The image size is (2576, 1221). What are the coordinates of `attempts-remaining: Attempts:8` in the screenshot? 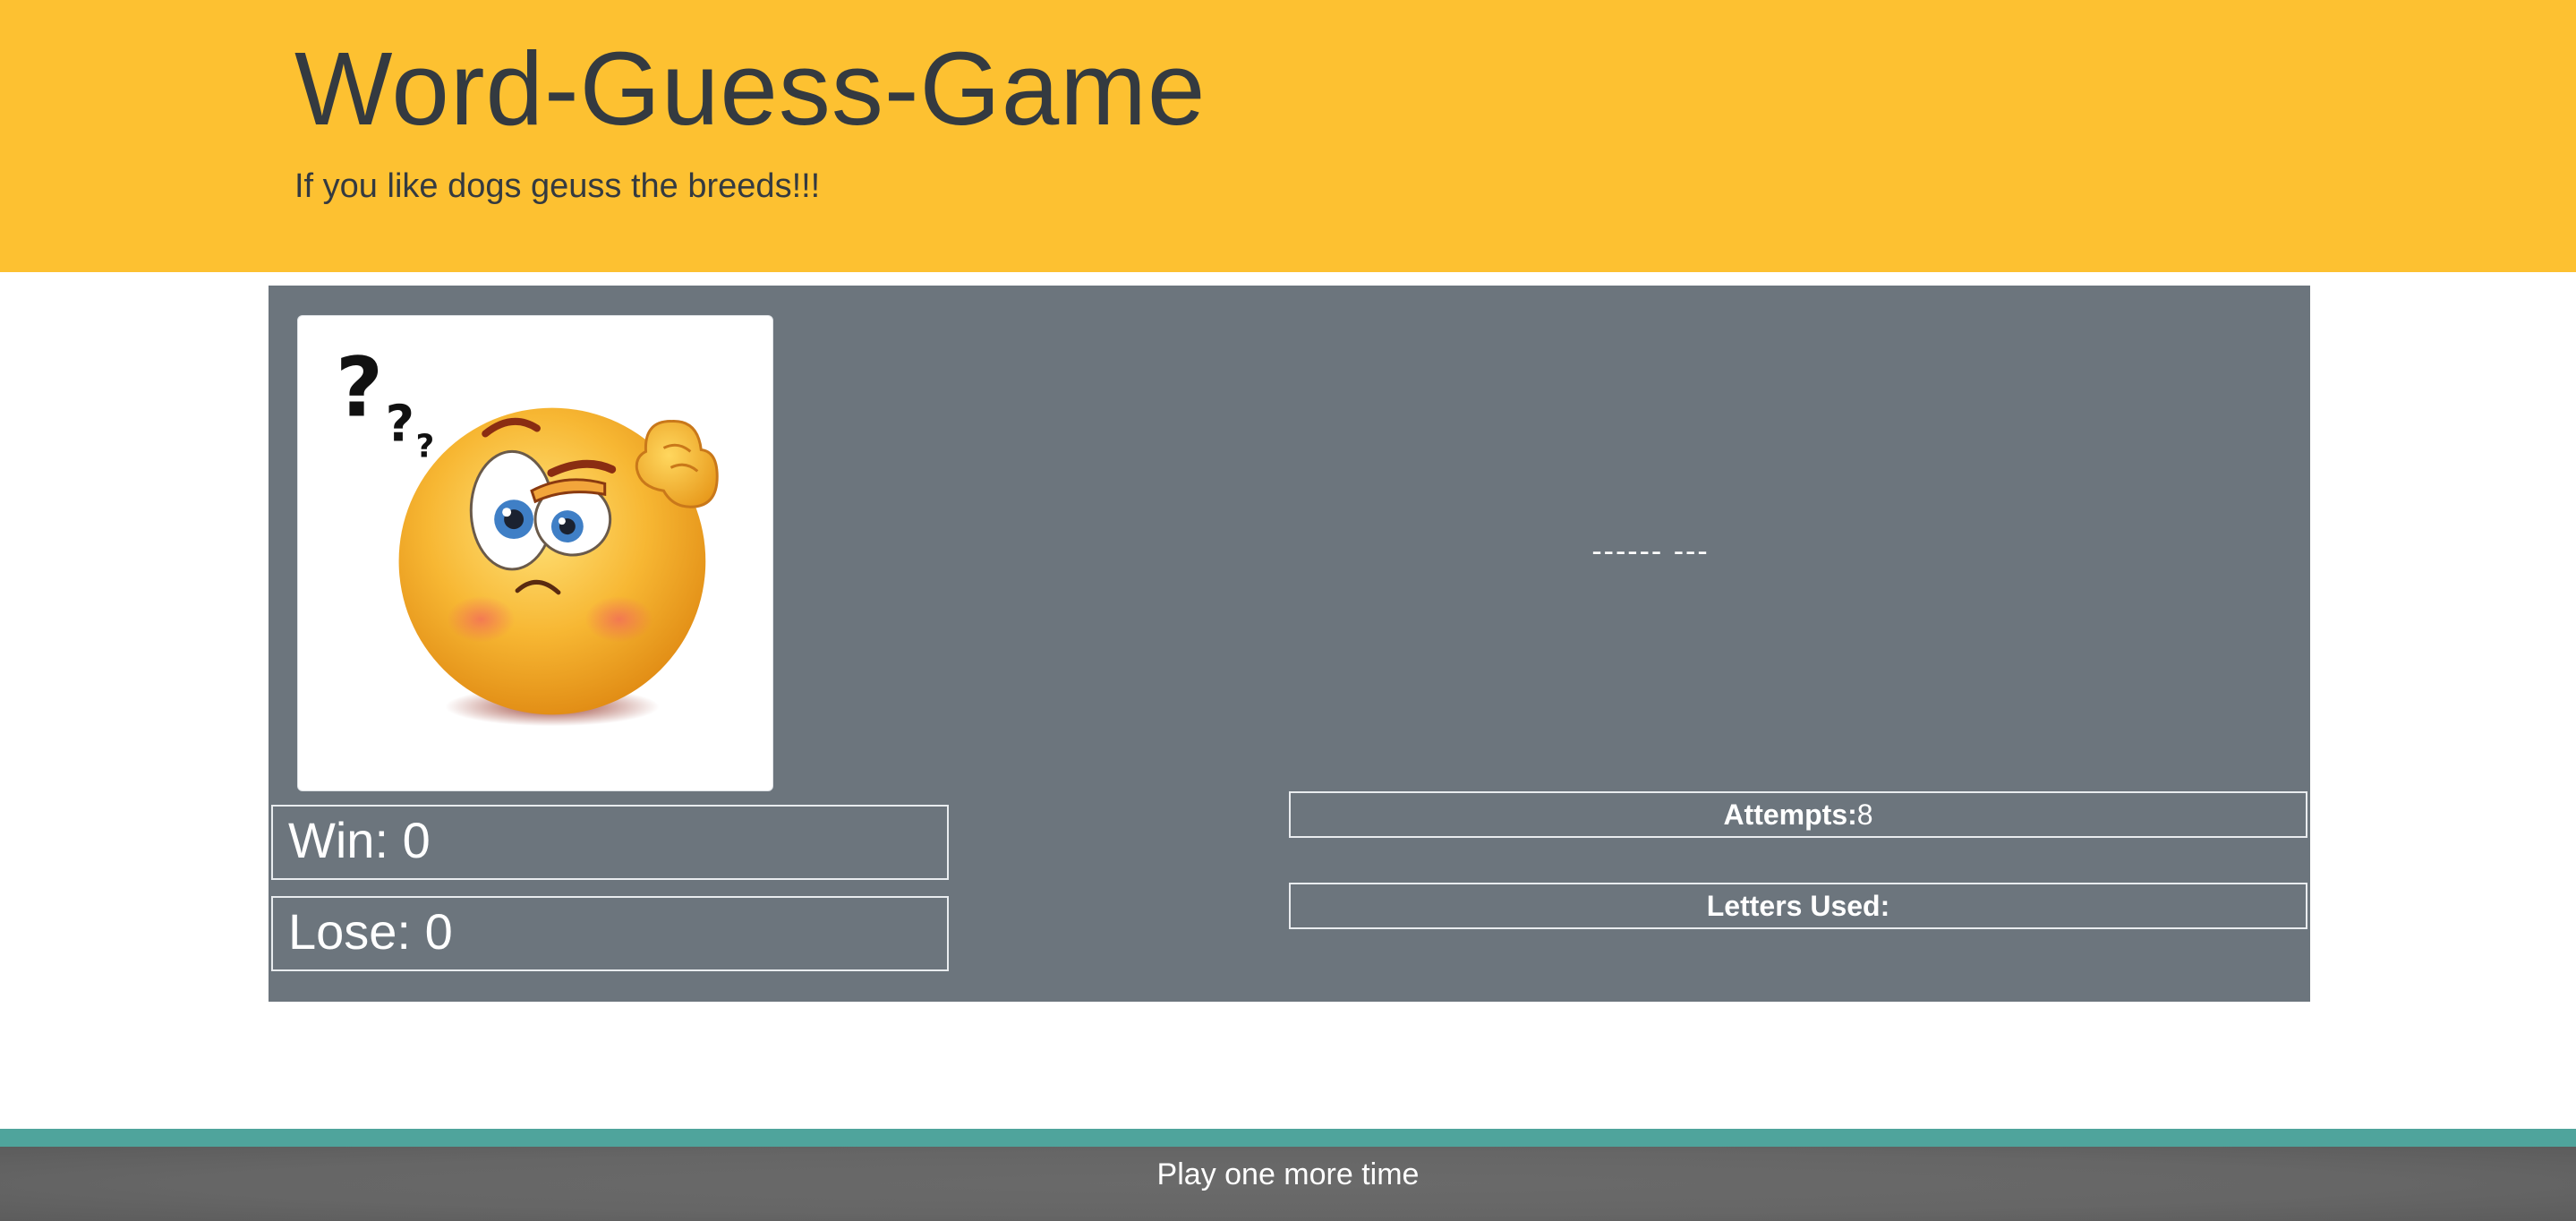 It's located at (1798, 814).